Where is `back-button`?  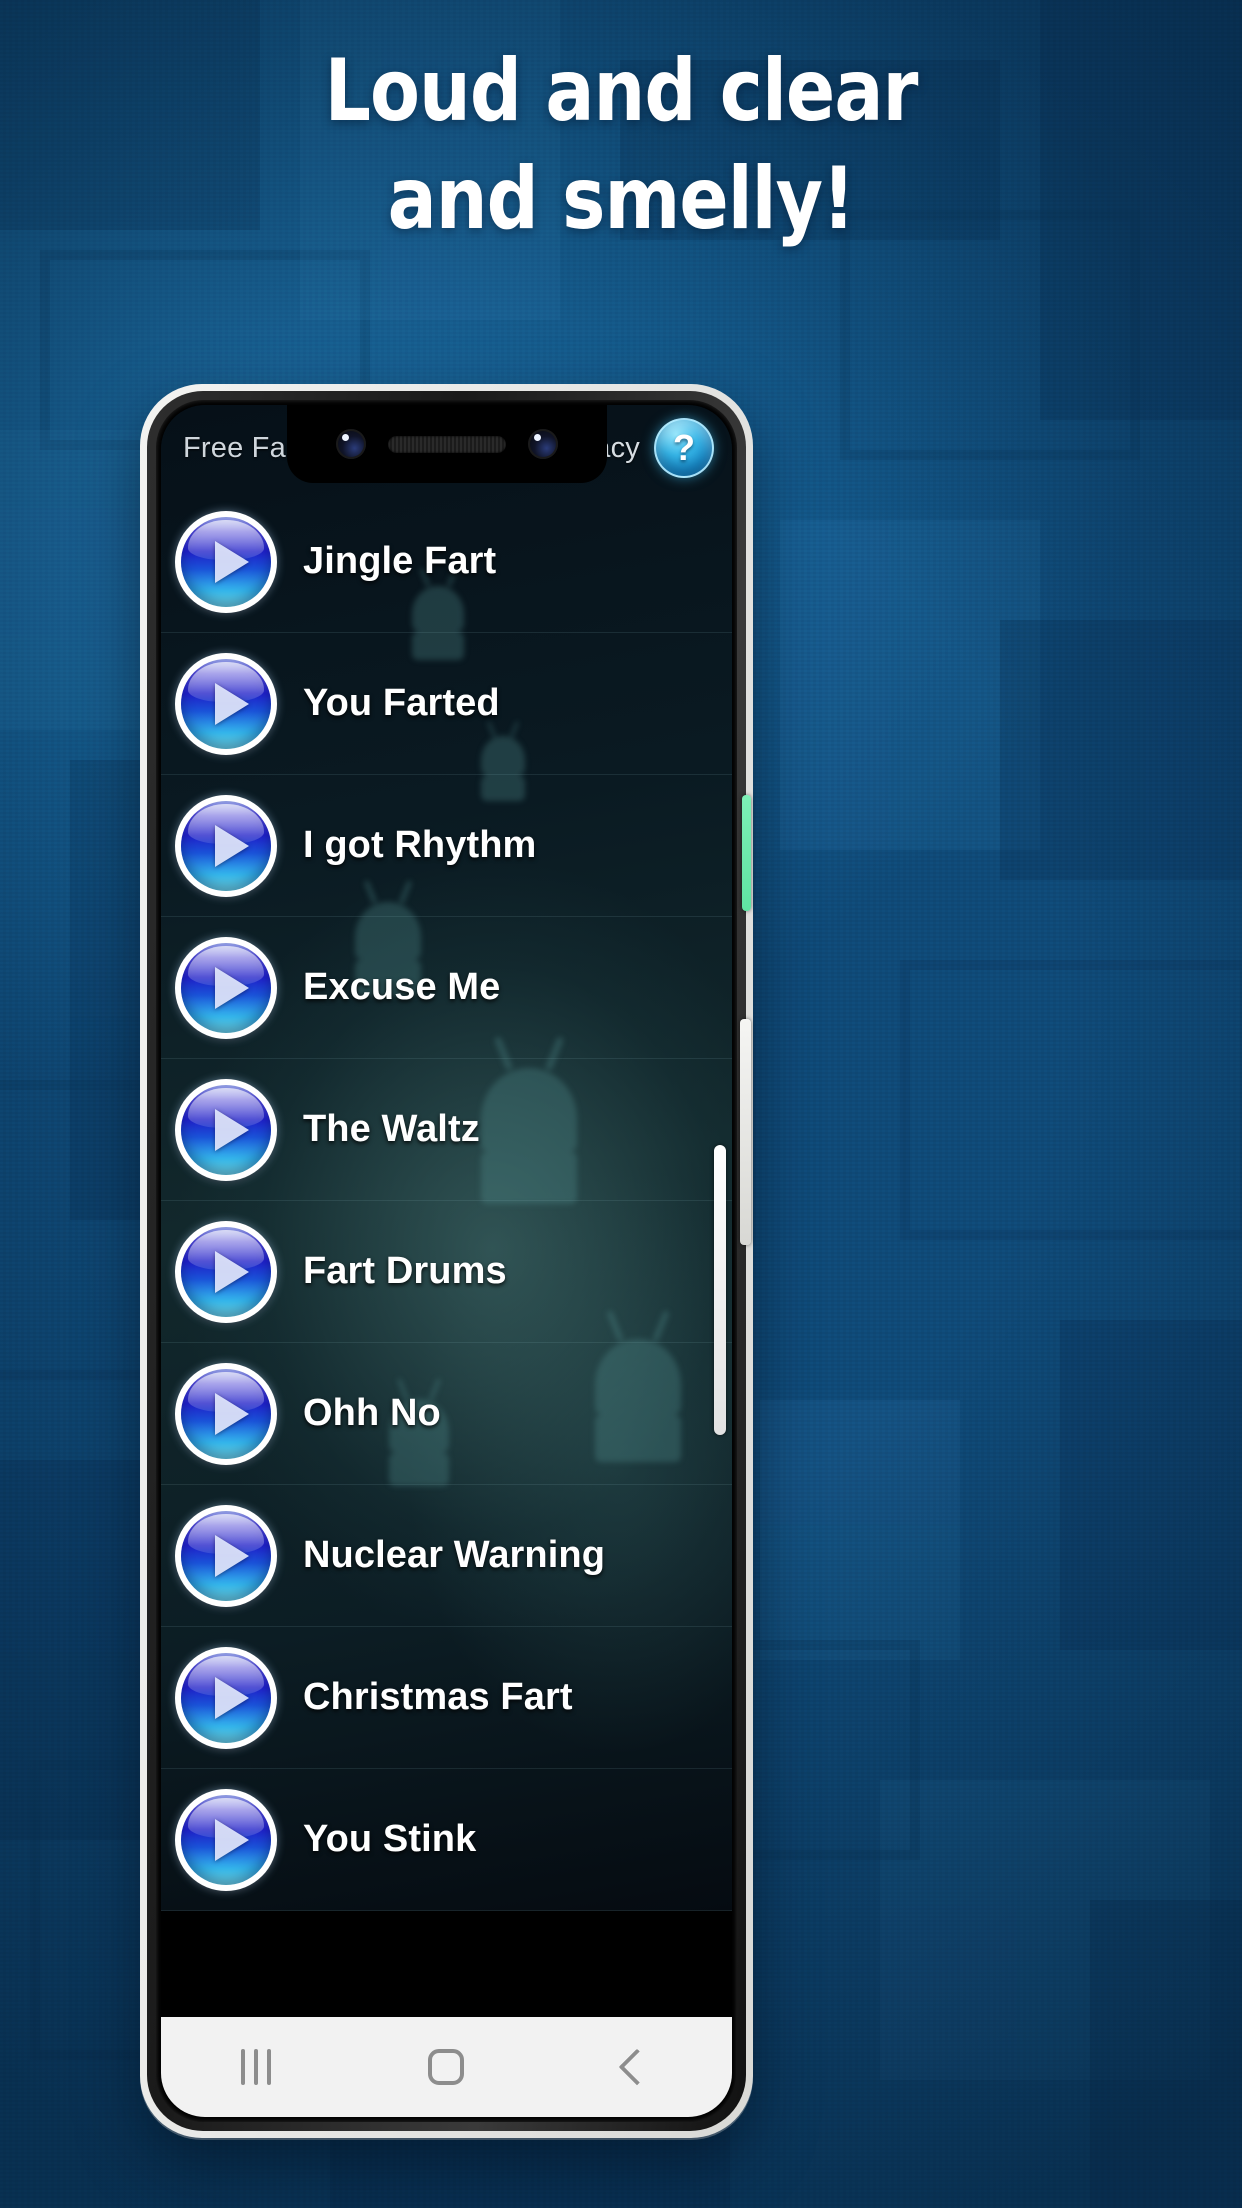
back-button is located at coordinates (637, 2067).